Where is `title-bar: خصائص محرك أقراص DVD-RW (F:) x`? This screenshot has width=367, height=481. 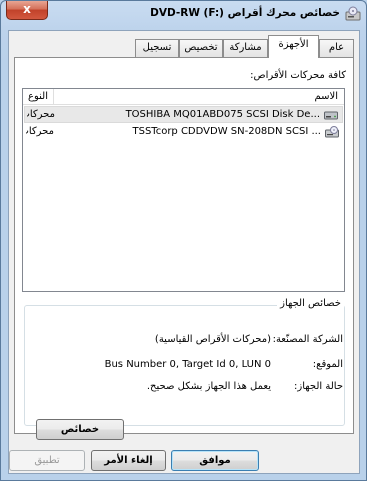 title-bar: خصائص محرك أقراص DVD-RW (F:) x is located at coordinates (183, 14).